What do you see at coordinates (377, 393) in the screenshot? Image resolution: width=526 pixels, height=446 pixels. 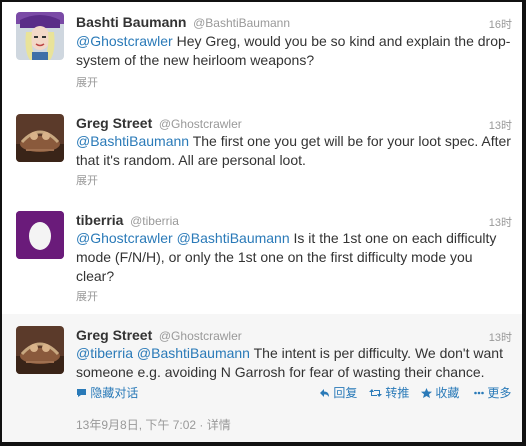 I see `retweet-icon` at bounding box center [377, 393].